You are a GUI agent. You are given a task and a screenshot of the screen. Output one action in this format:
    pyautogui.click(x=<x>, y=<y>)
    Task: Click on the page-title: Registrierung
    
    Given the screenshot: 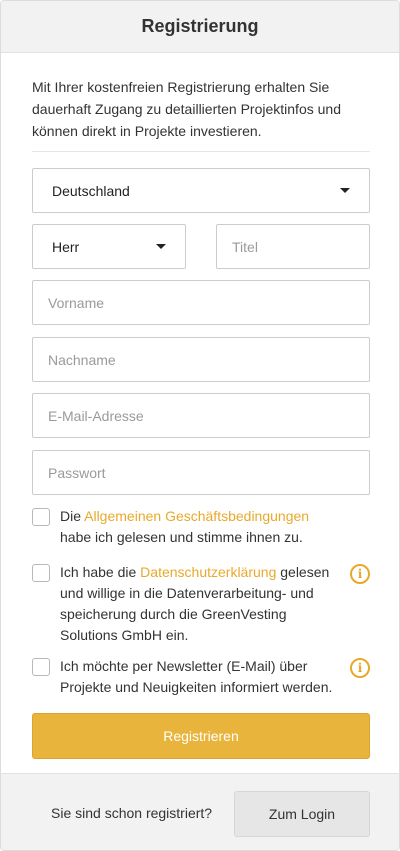 What is the action you would take?
    pyautogui.click(x=200, y=26)
    